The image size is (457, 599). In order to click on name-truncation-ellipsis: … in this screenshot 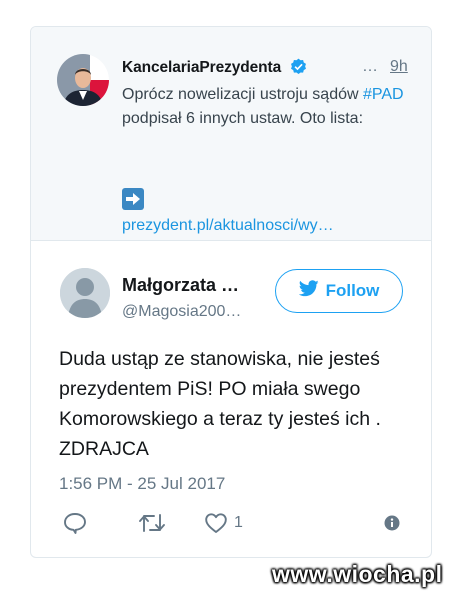, I will do `click(370, 66)`.